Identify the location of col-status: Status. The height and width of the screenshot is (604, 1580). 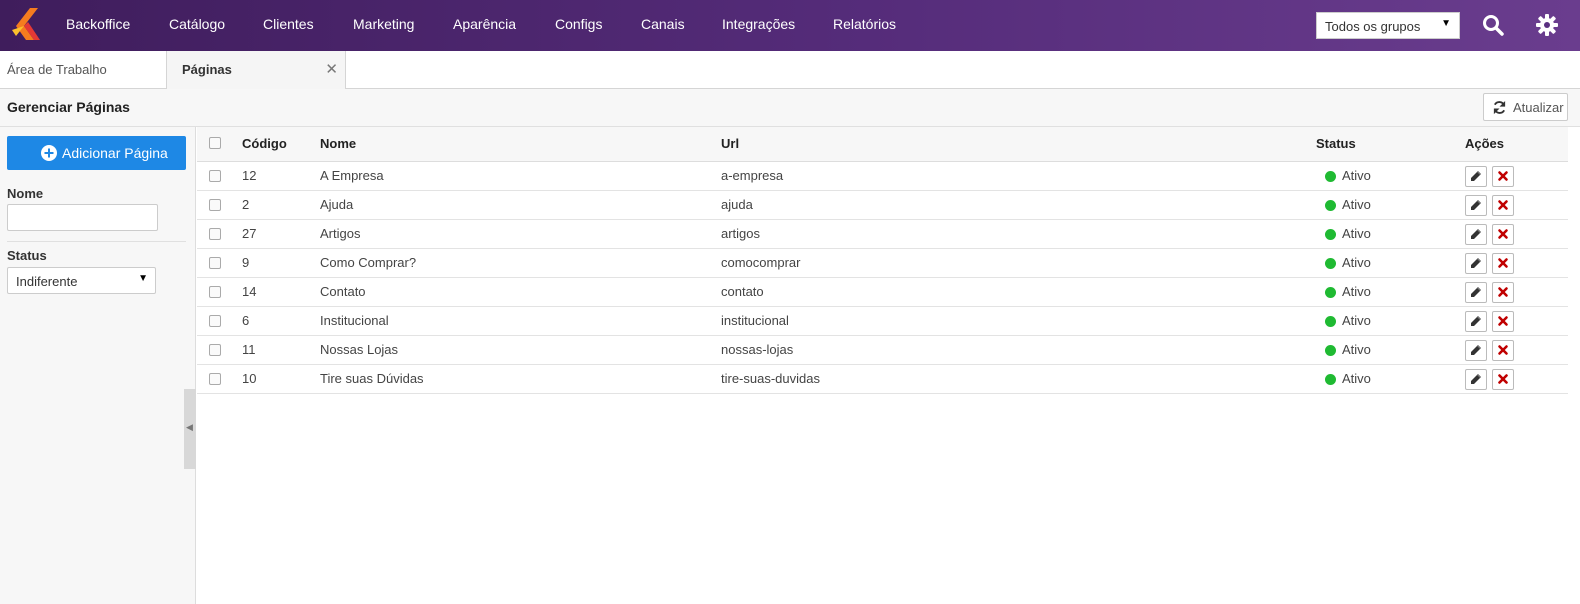
(1336, 143).